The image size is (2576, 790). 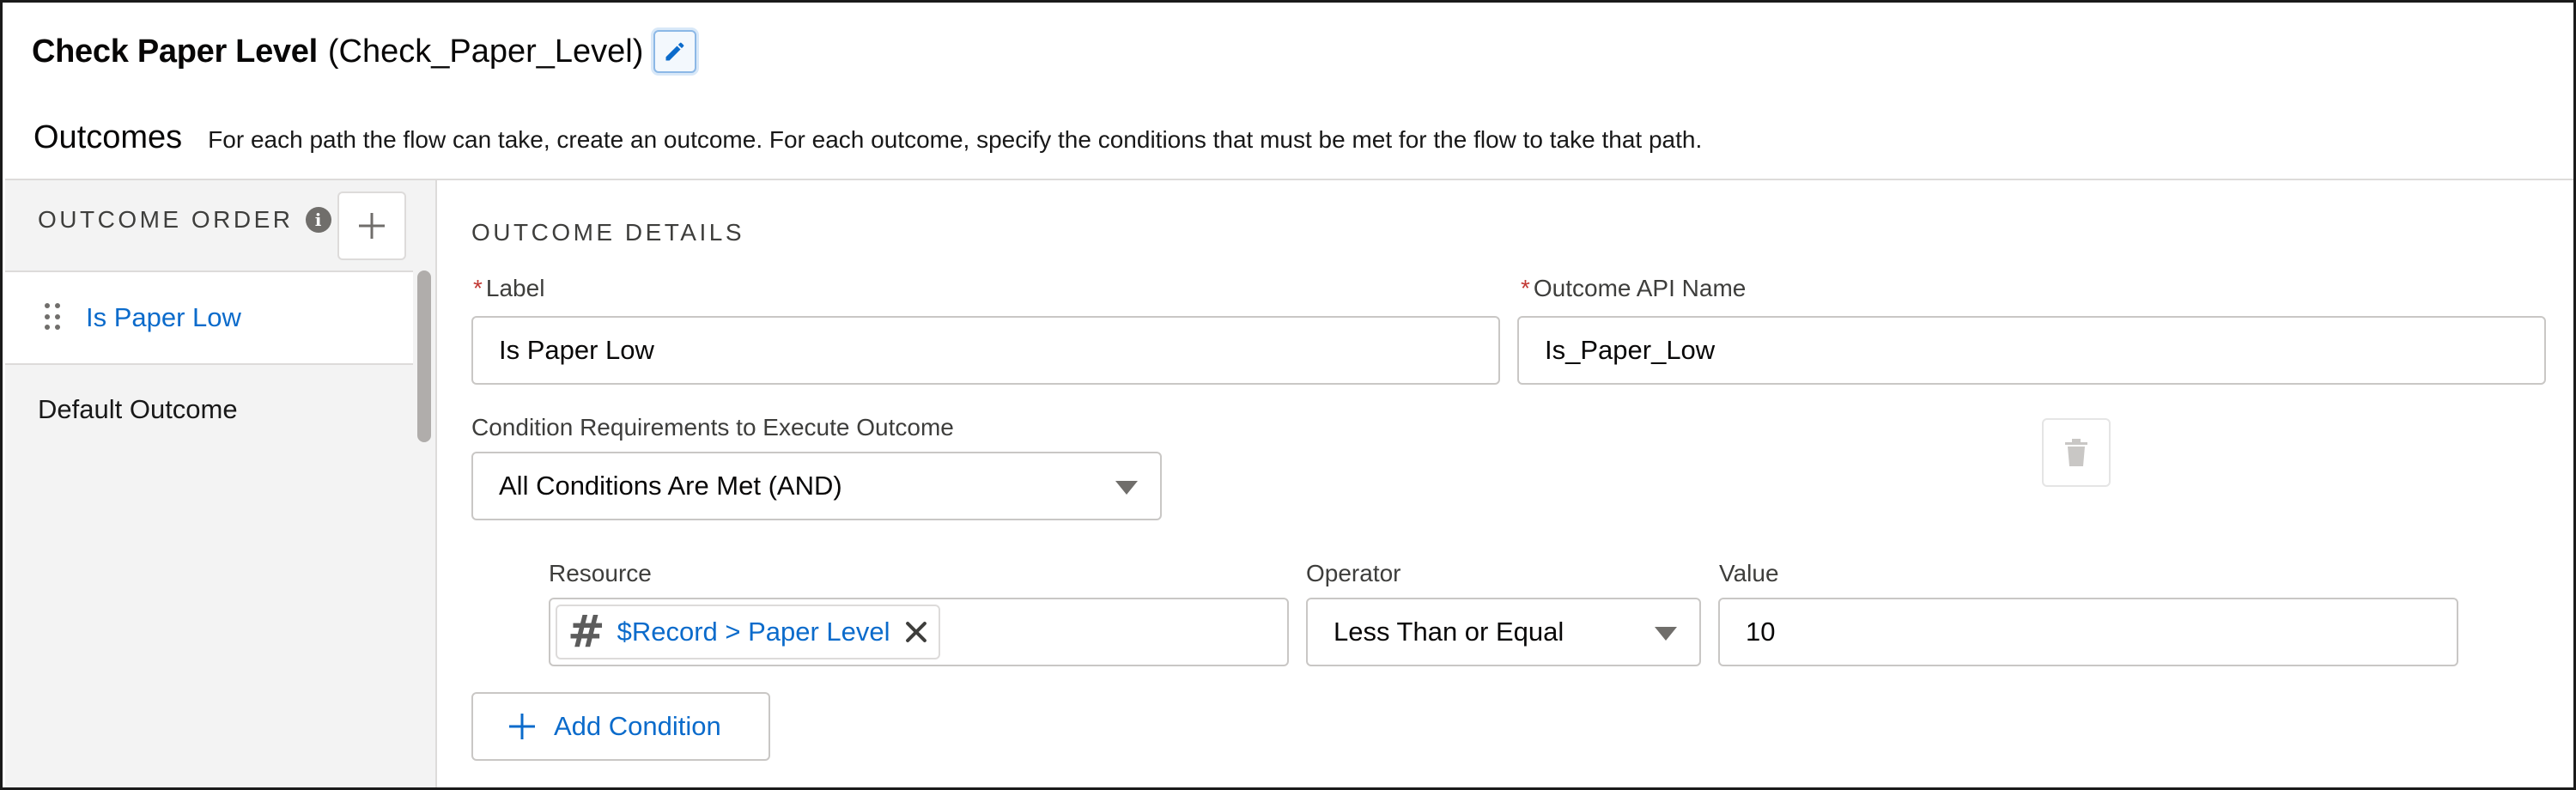 I want to click on operator-label: Operator, so click(x=1353, y=573).